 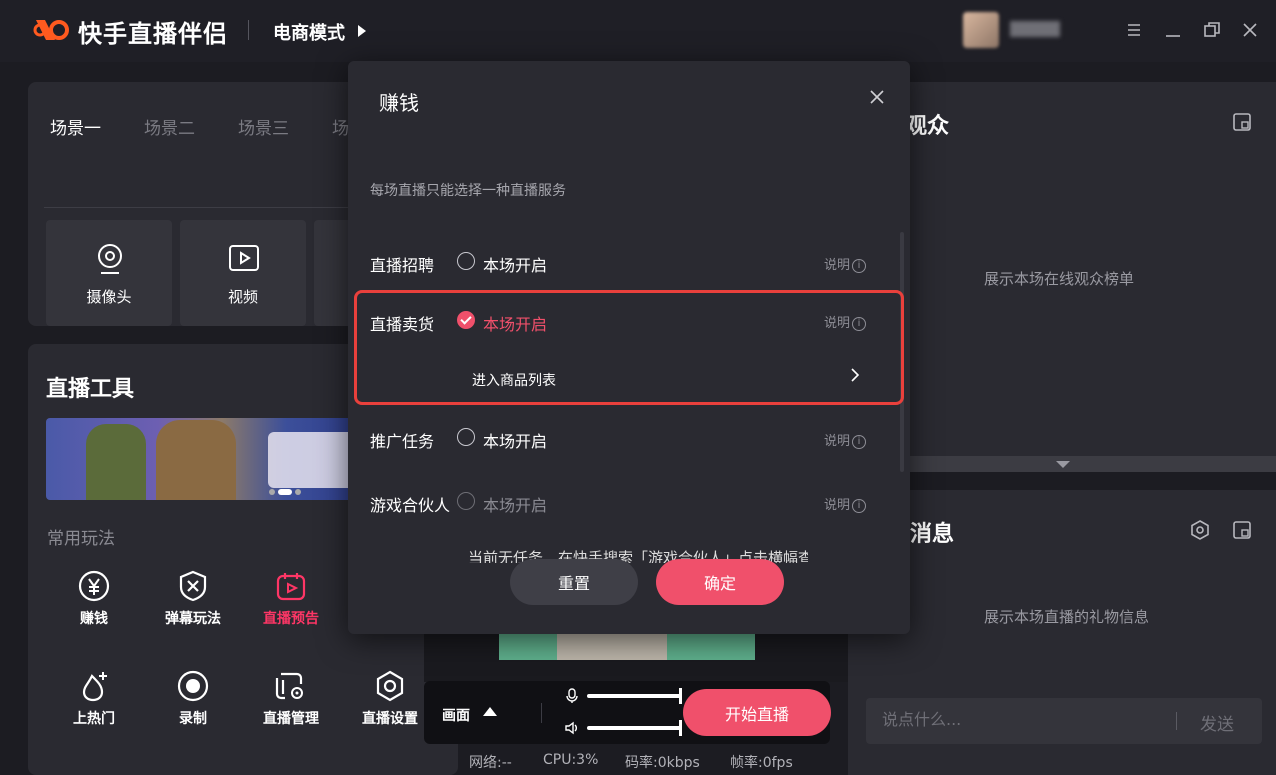 I want to click on option-sell-text: 本场开启, so click(x=515, y=323).